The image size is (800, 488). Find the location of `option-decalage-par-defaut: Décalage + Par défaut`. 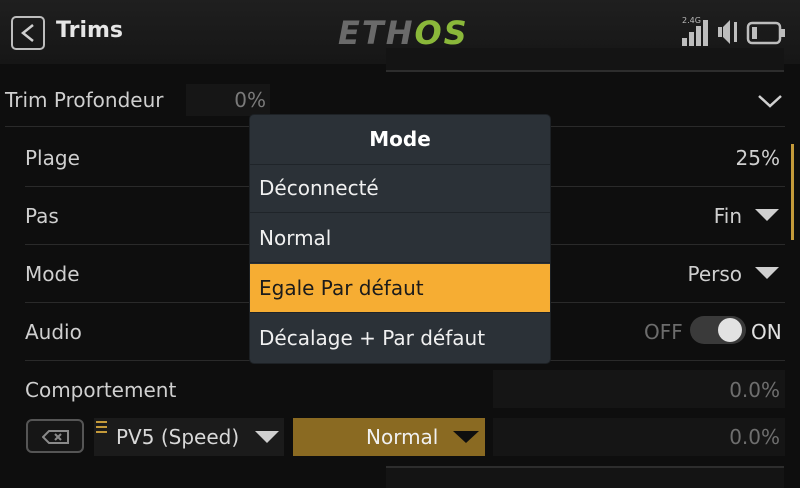

option-decalage-par-defaut: Décalage + Par défaut is located at coordinates (400, 338).